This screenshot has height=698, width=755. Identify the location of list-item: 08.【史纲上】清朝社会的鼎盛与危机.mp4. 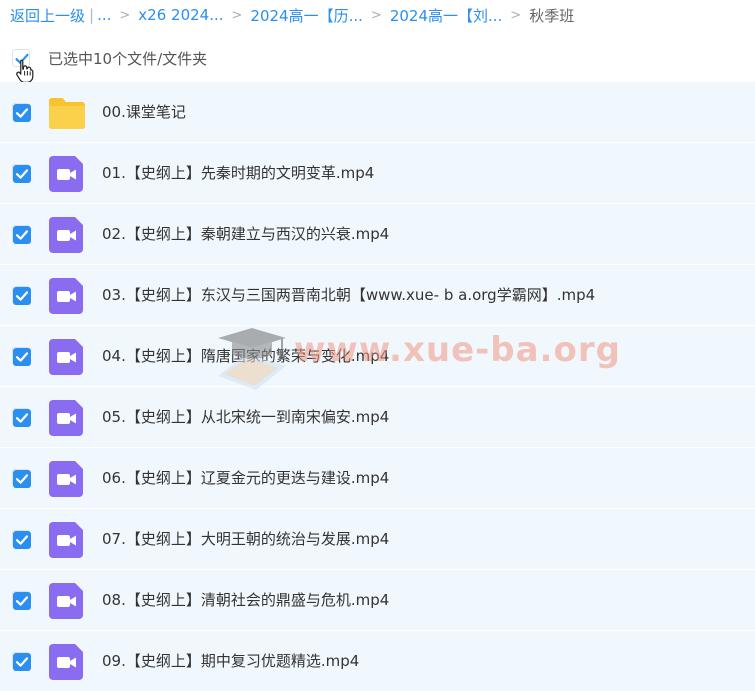
(377, 600).